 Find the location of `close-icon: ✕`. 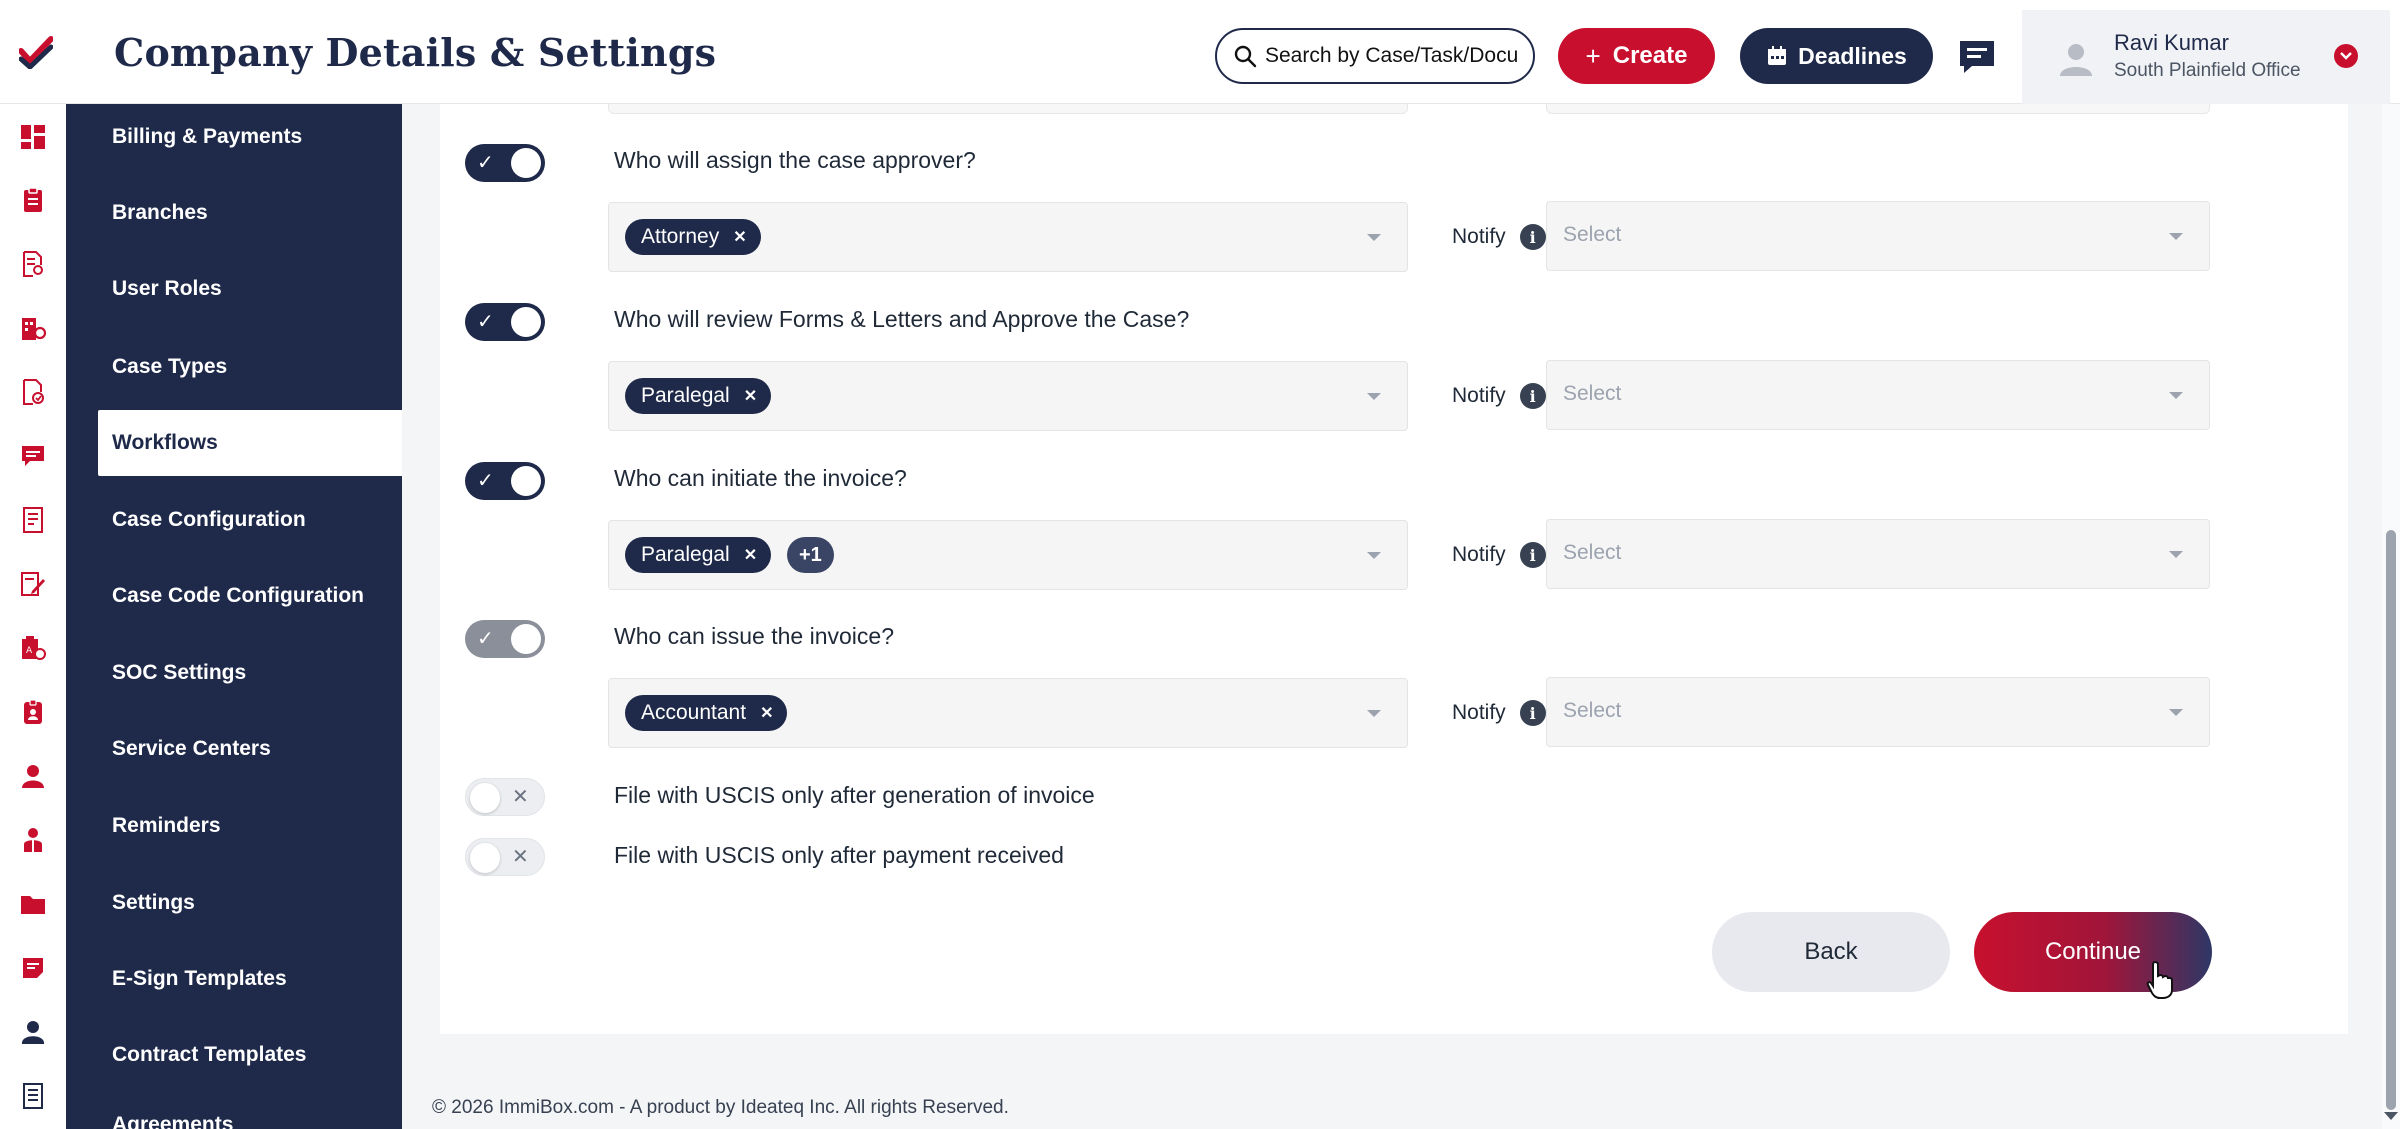

close-icon: ✕ is located at coordinates (520, 857).